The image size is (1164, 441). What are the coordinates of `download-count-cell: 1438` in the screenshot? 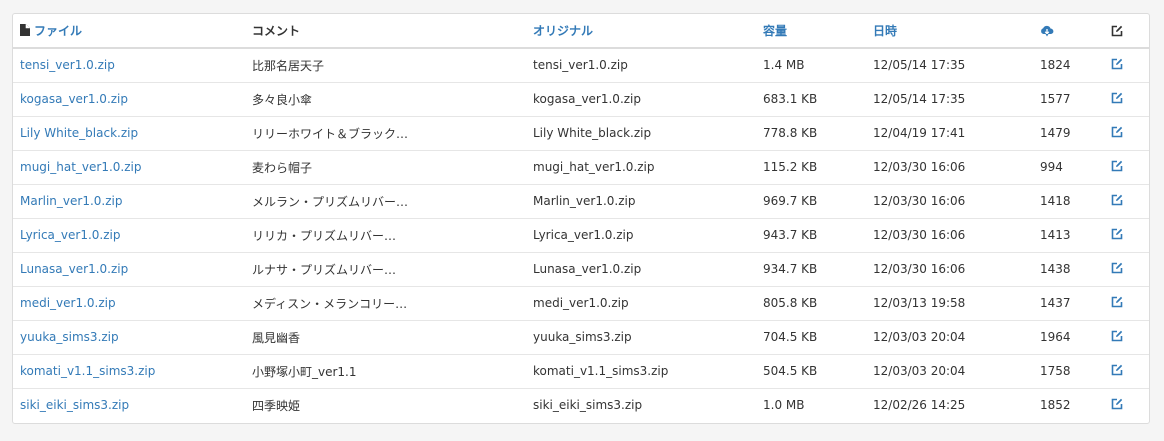 It's located at (1055, 269).